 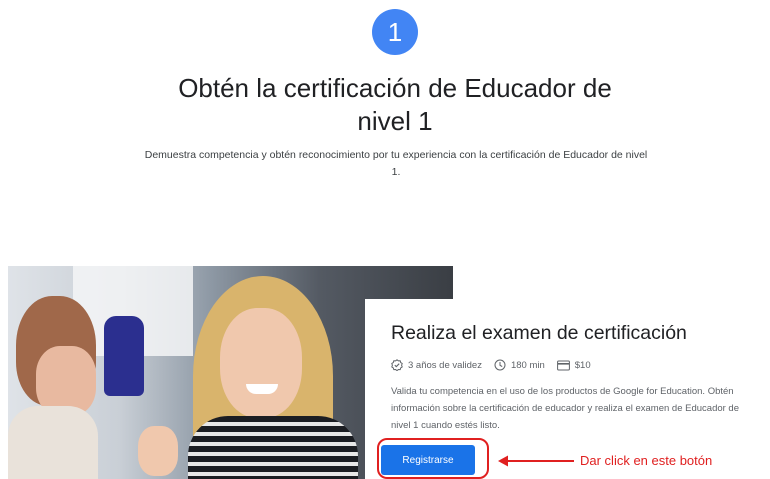 What do you see at coordinates (646, 460) in the screenshot?
I see `annotation-text: Dar click en este botón` at bounding box center [646, 460].